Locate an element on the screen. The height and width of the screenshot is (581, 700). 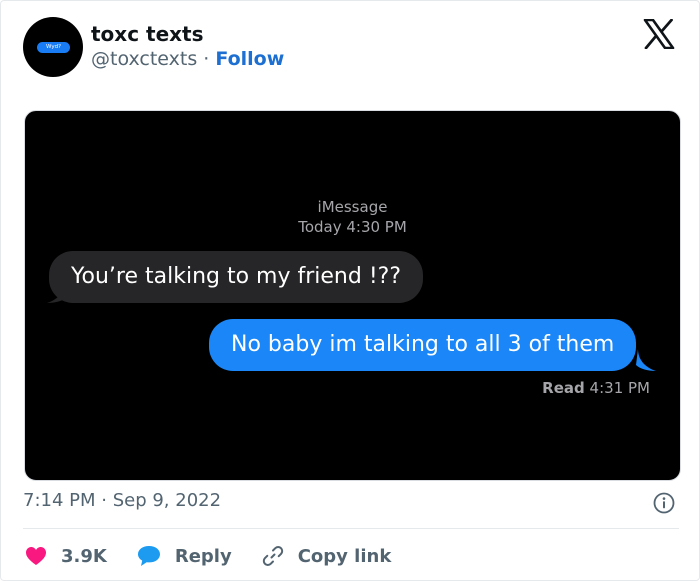
account-handle: @toxctexts is located at coordinates (144, 59).